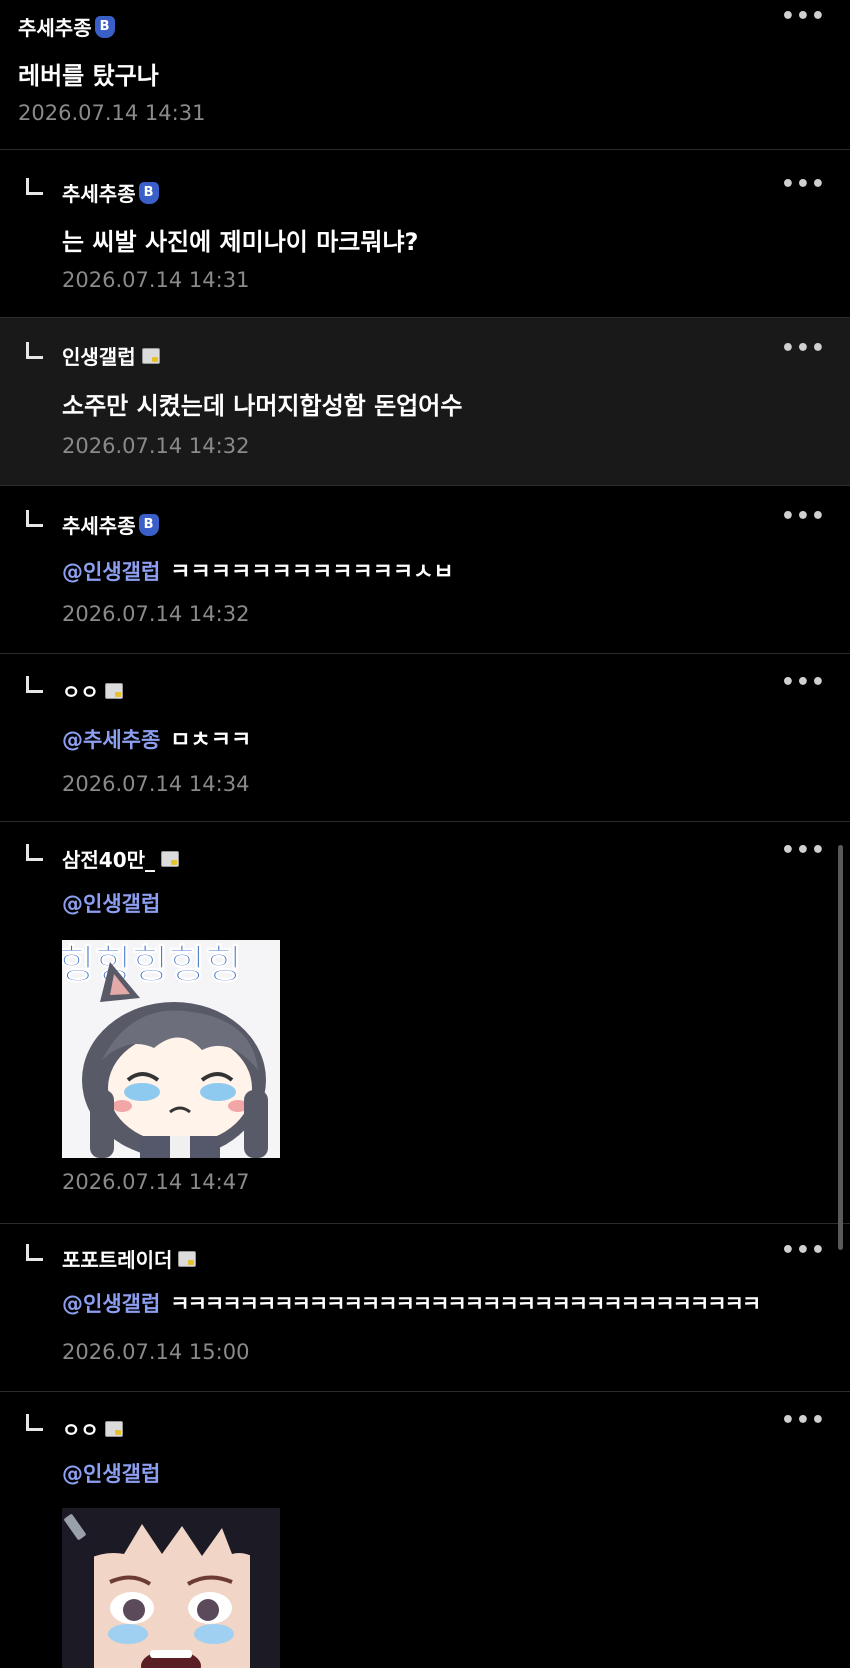  I want to click on comment-text: ㅁㅊㅋㅋ, so click(211, 740).